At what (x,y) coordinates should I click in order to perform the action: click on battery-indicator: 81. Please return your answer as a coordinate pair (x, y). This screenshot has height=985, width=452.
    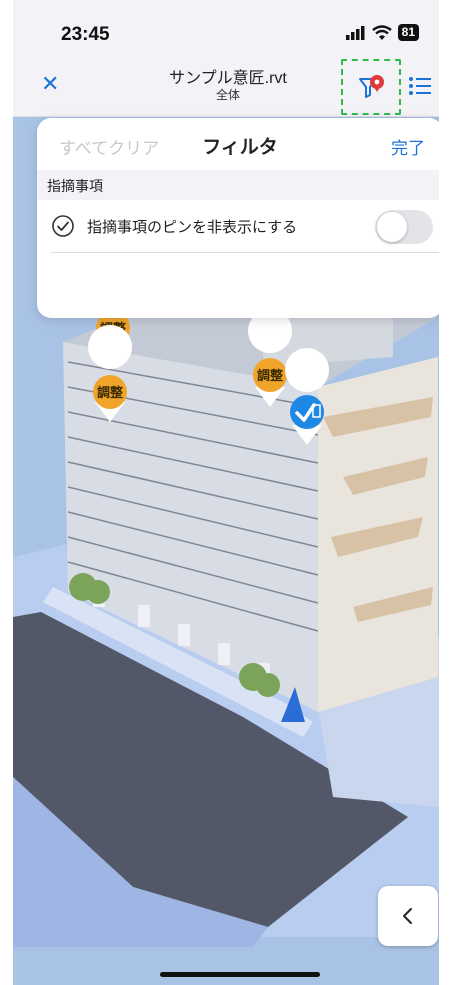
    Looking at the image, I should click on (408, 32).